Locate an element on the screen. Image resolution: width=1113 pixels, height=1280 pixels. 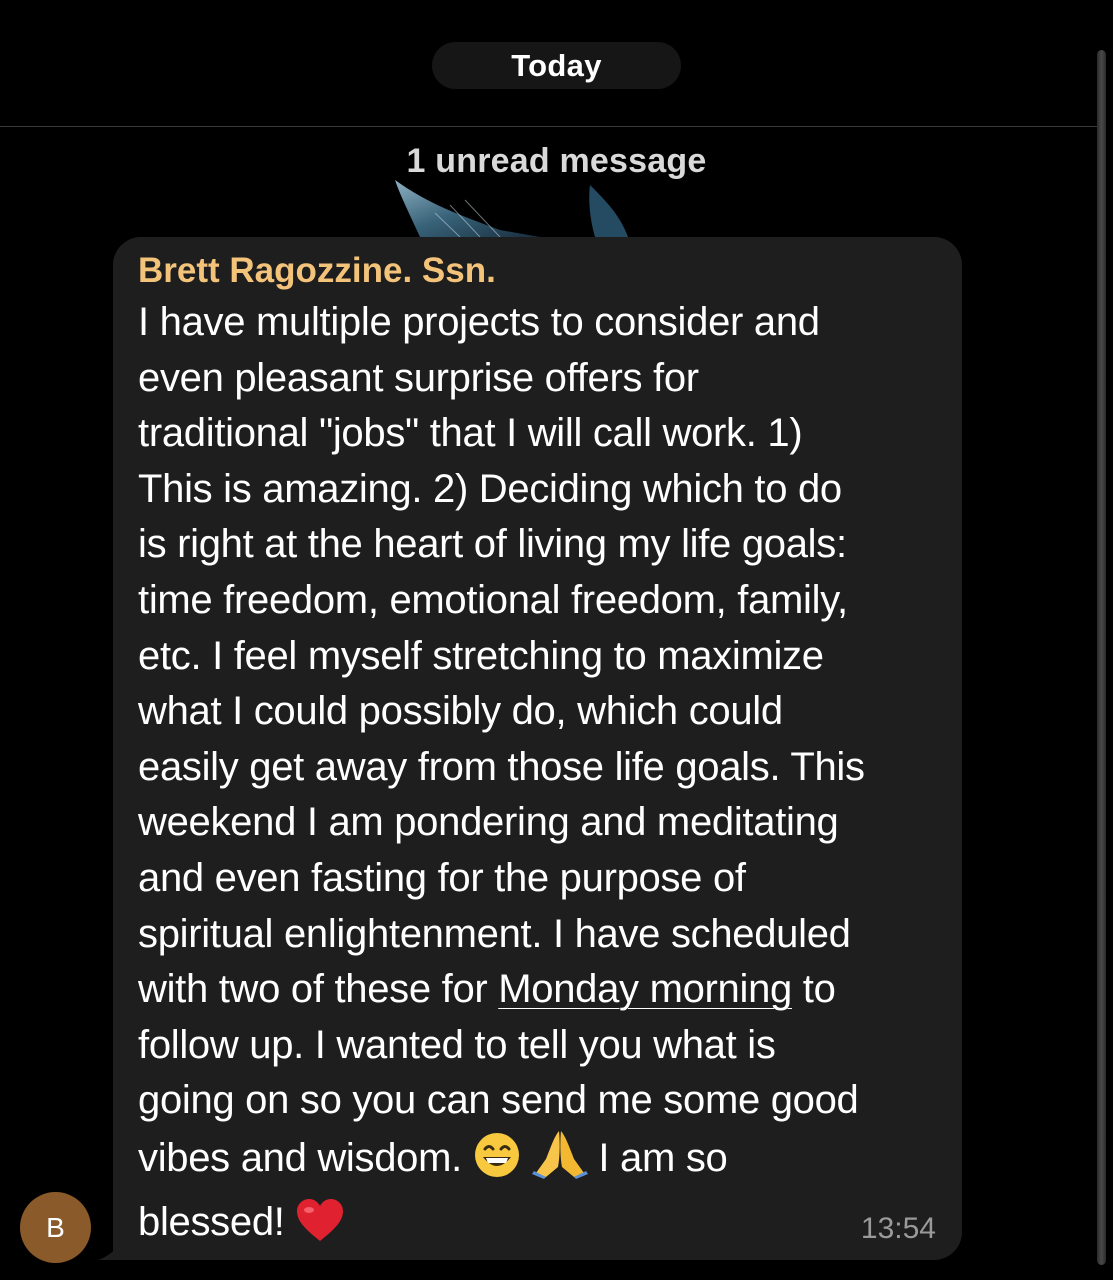
sender-name: Brett Ragozzine. Ssn. is located at coordinates (537, 271).